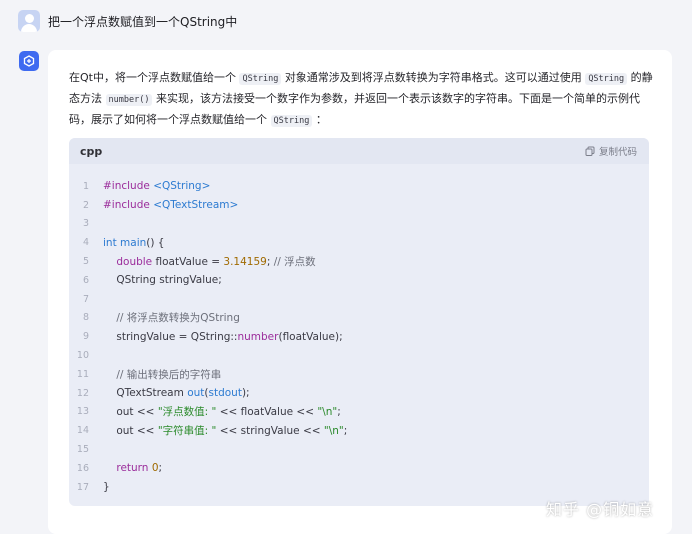  I want to click on code-token: double, so click(134, 262).